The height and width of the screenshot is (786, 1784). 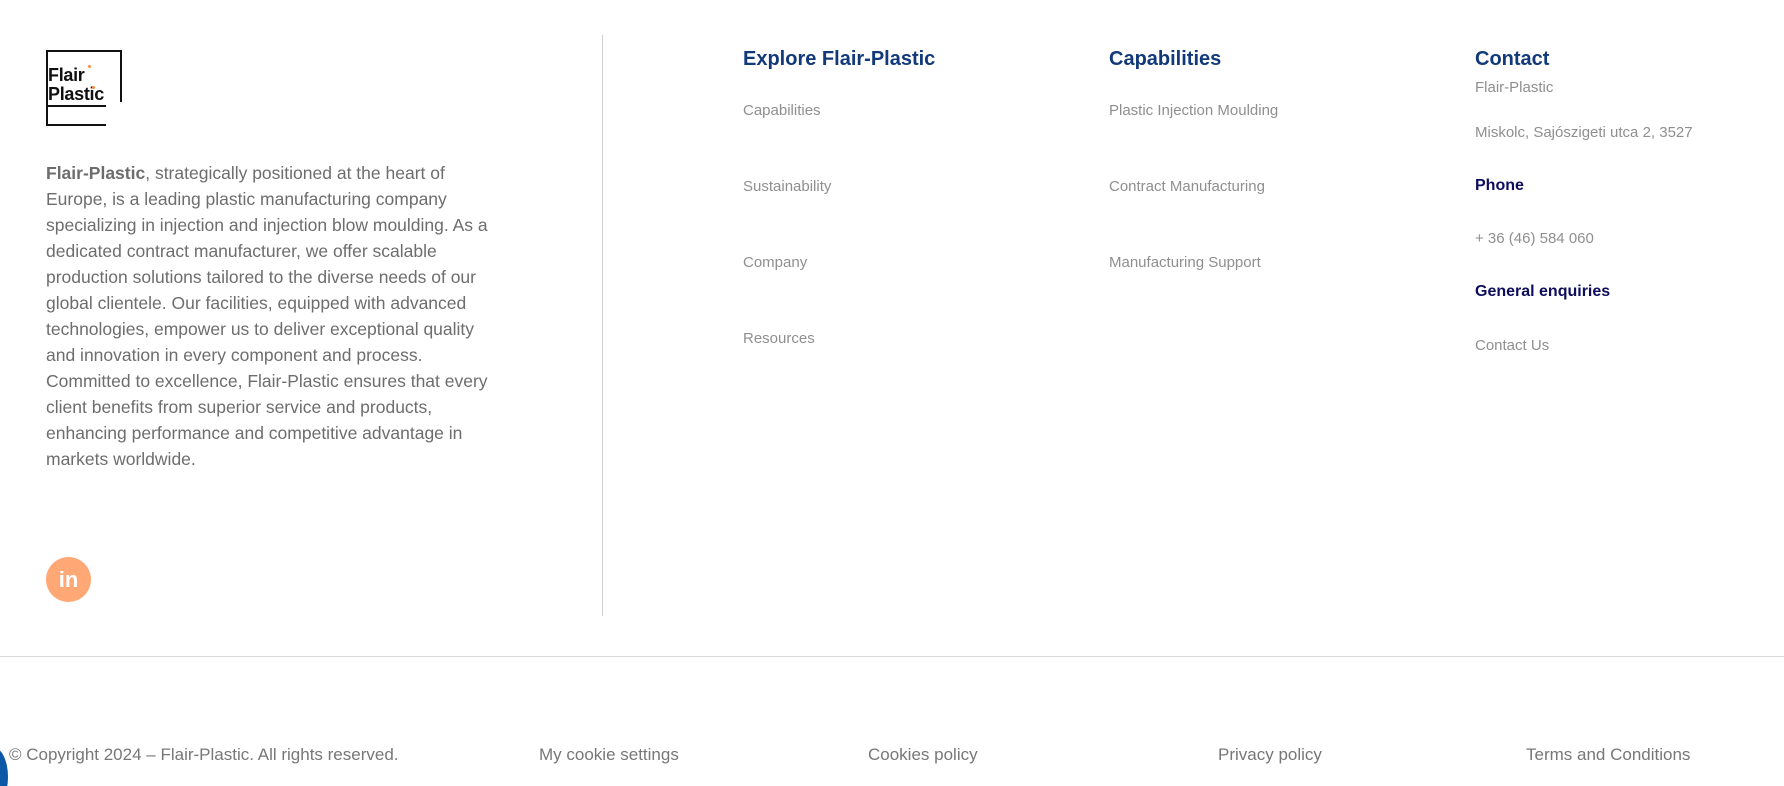 What do you see at coordinates (1514, 87) in the screenshot?
I see `contact-company-name: Flair-Plastic` at bounding box center [1514, 87].